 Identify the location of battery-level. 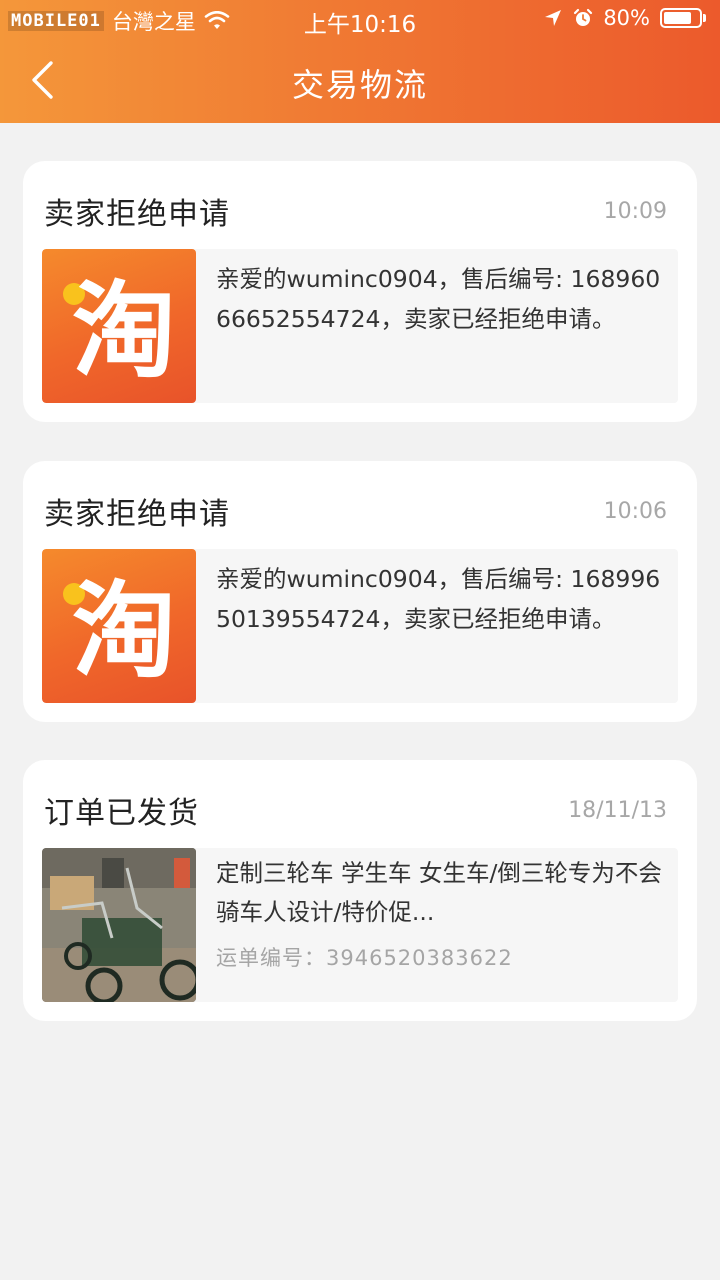
(678, 18).